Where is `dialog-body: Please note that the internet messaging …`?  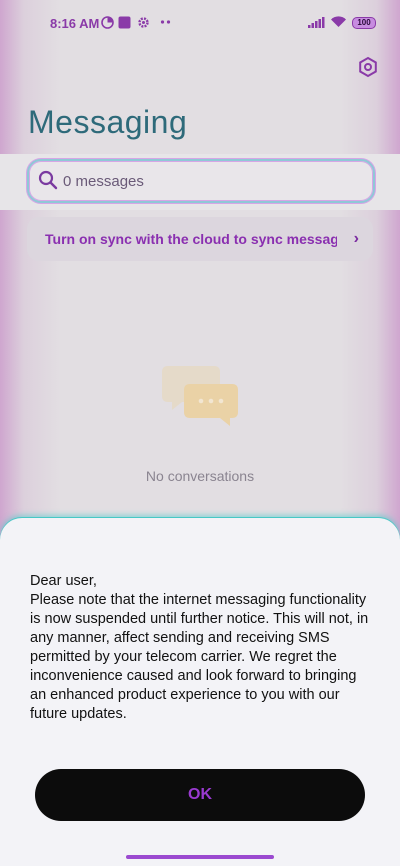 dialog-body: Please note that the internet messaging … is located at coordinates (199, 657).